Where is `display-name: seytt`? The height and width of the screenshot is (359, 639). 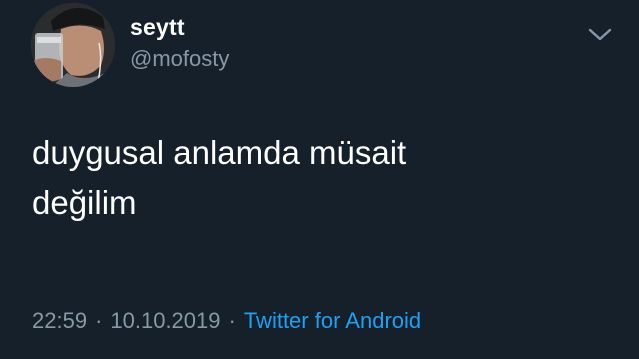
display-name: seytt is located at coordinates (179, 27).